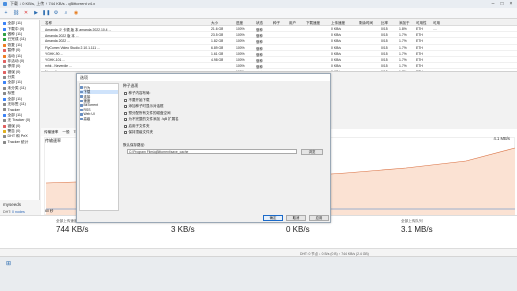  I want to click on tab-general: 一般, so click(65, 132).